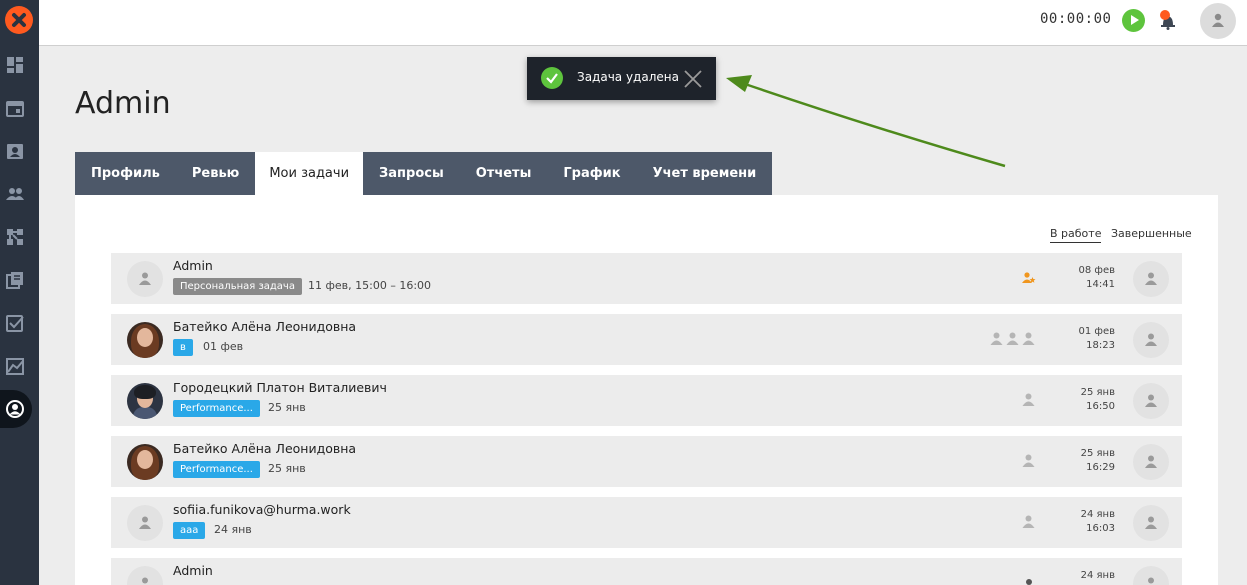 Image resolution: width=1247 pixels, height=585 pixels. What do you see at coordinates (1098, 461) in the screenshot?
I see `task-timestamp: 25 янв 16:29` at bounding box center [1098, 461].